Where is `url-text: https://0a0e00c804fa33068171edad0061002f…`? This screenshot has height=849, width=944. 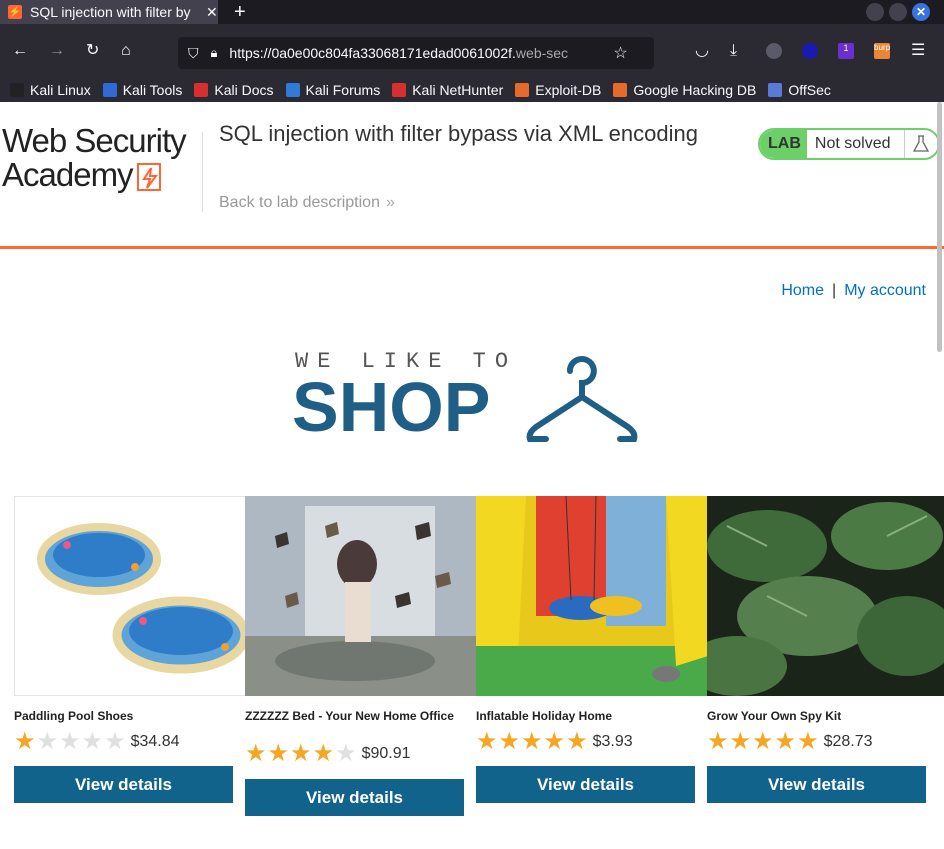 url-text: https://0a0e00c804fa33068171edad0061002f… is located at coordinates (419, 53).